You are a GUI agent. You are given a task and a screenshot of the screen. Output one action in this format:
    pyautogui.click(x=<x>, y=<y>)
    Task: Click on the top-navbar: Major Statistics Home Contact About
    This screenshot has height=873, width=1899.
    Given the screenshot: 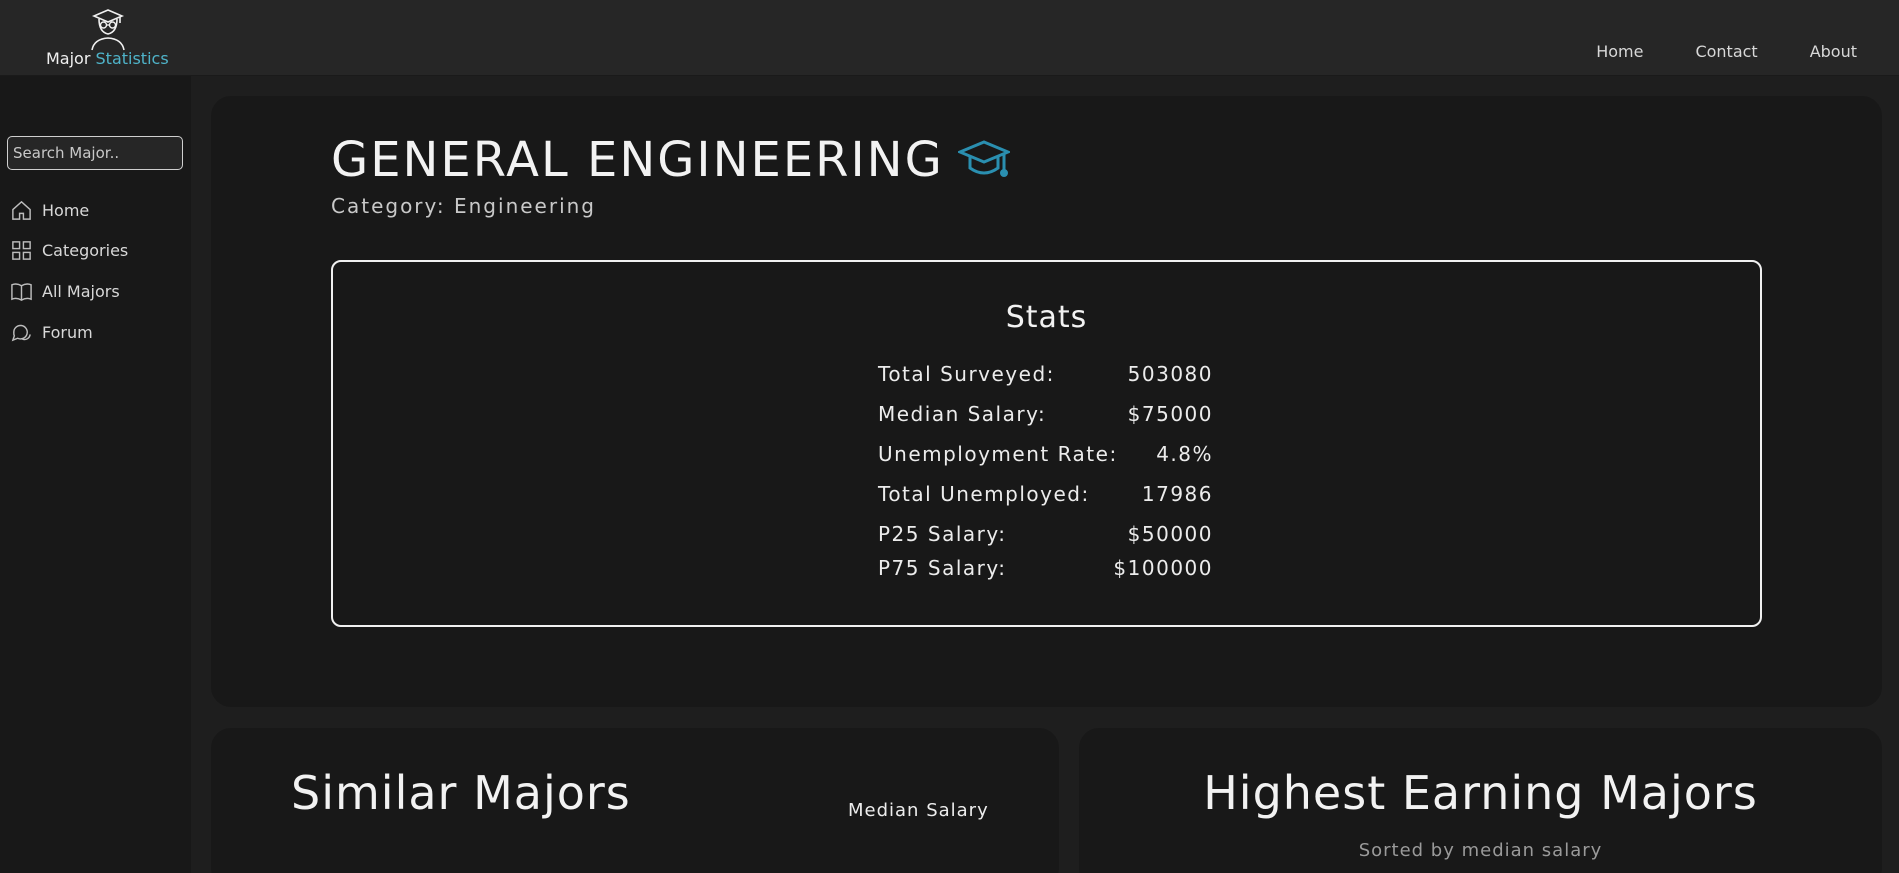 What is the action you would take?
    pyautogui.click(x=949, y=38)
    